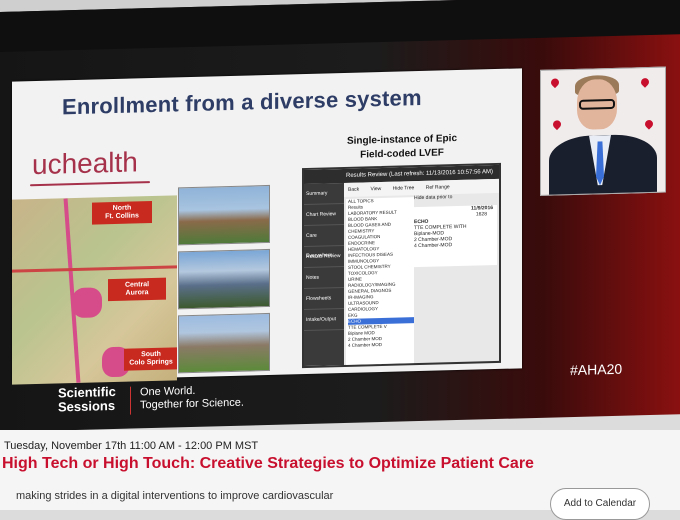 The width and height of the screenshot is (680, 520). Describe the element at coordinates (224, 279) in the screenshot. I see `hospital-photo-central` at that location.